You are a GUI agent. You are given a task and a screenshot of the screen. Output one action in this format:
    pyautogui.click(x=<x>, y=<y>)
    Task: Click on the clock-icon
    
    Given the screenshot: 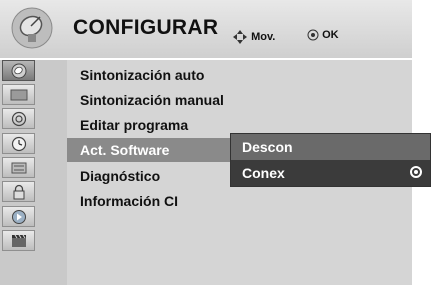 What is the action you would take?
    pyautogui.click(x=18, y=143)
    